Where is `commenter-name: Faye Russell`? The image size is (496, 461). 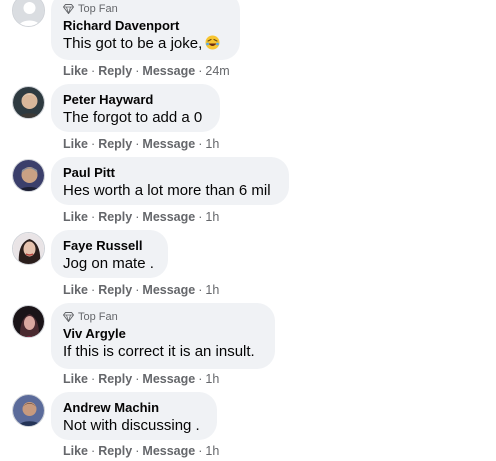
commenter-name: Faye Russell is located at coordinates (109, 245).